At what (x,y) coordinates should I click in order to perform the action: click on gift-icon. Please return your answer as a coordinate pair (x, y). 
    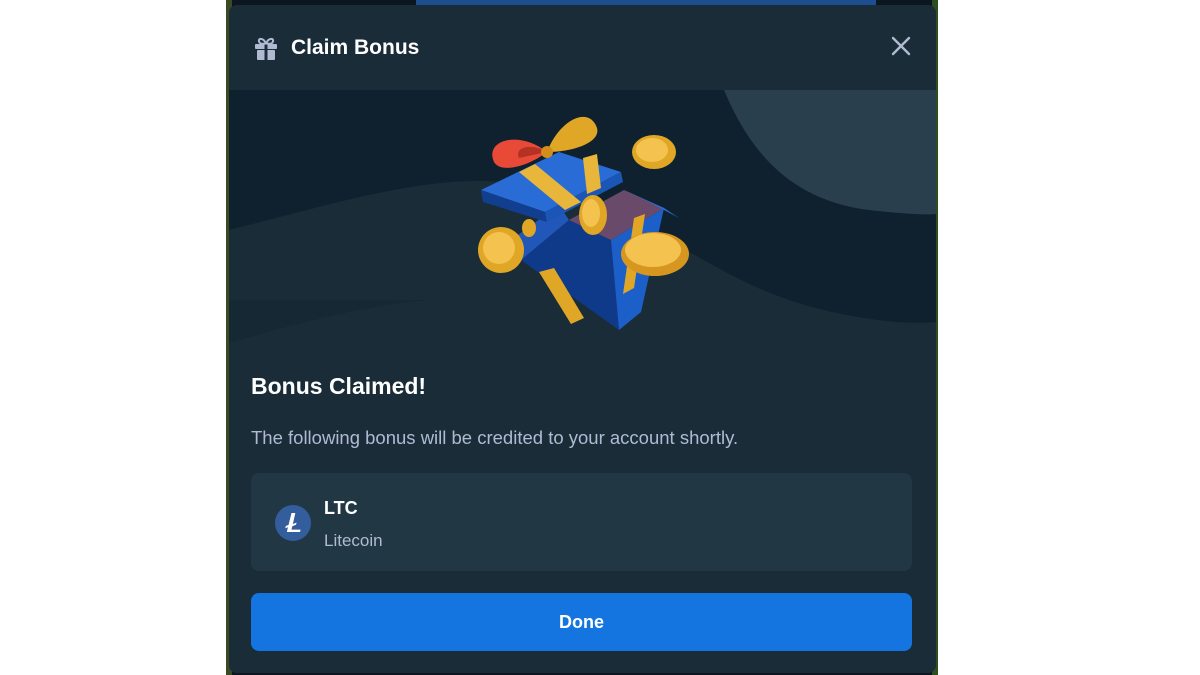
    Looking at the image, I should click on (266, 48).